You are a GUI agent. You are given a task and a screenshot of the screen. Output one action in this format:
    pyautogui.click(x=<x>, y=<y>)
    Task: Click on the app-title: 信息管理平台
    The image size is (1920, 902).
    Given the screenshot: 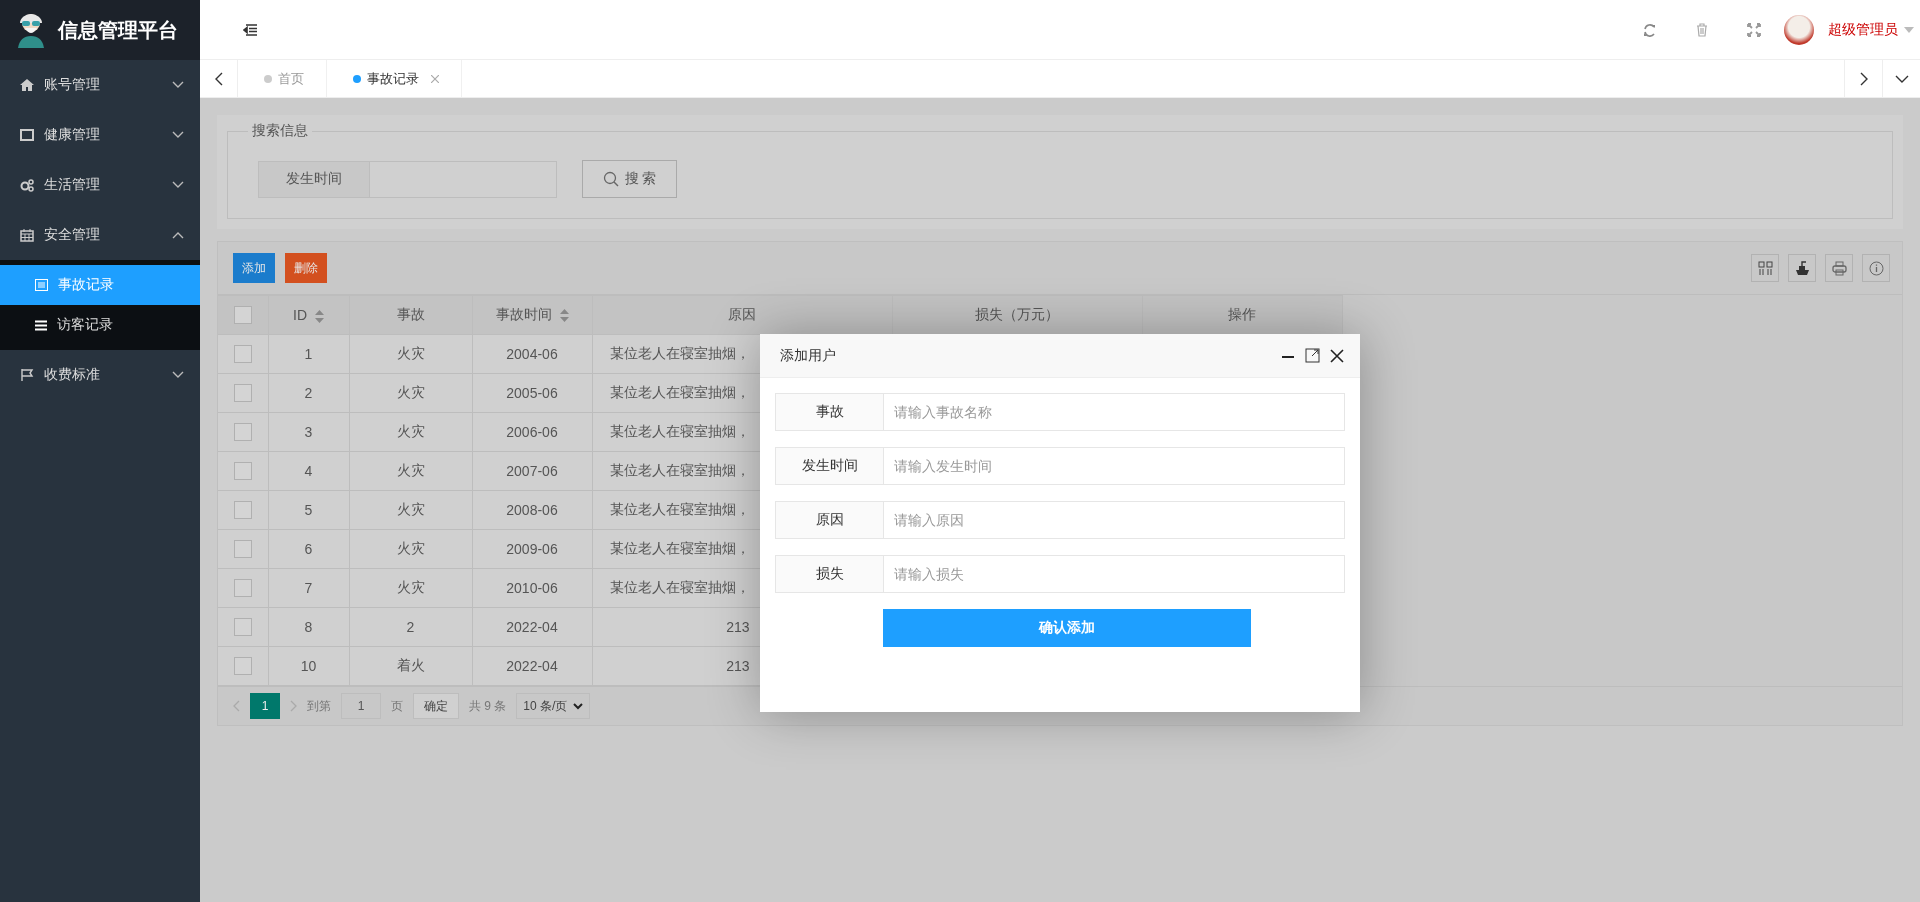 What is the action you would take?
    pyautogui.click(x=118, y=30)
    